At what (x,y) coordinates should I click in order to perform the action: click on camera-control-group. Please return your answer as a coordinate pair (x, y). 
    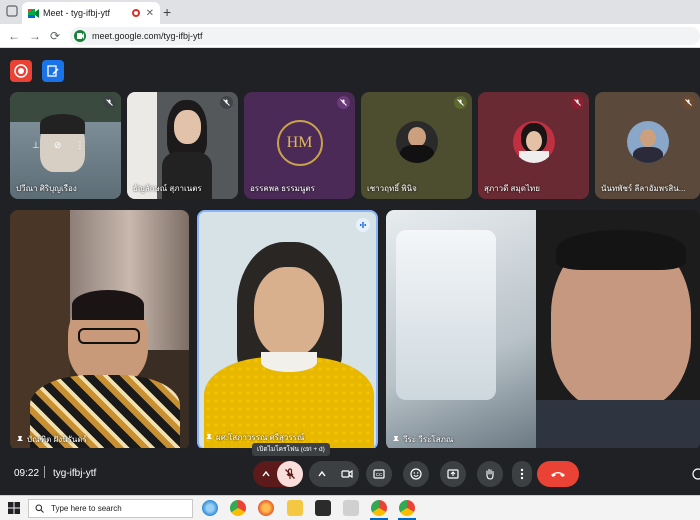
    Looking at the image, I should click on (334, 474).